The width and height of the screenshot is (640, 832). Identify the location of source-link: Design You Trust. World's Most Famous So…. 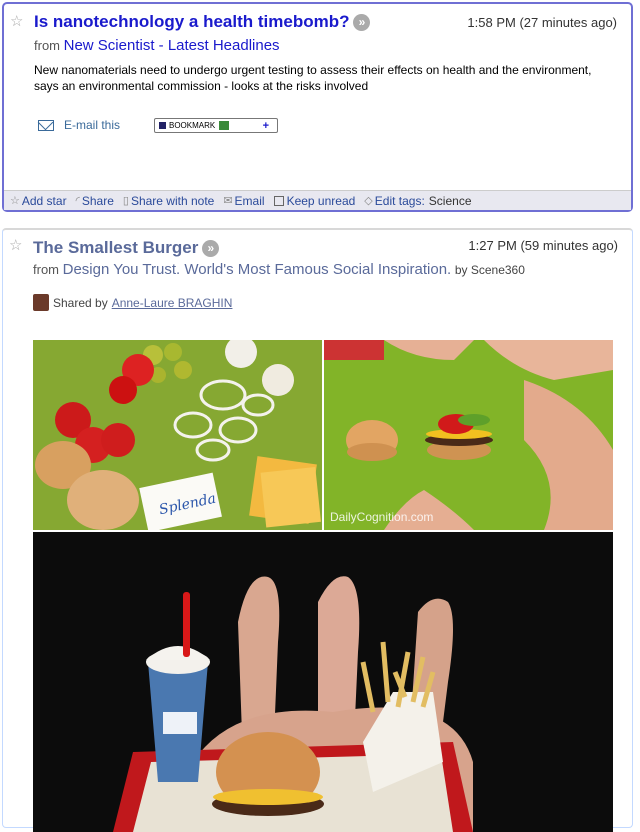
(257, 269).